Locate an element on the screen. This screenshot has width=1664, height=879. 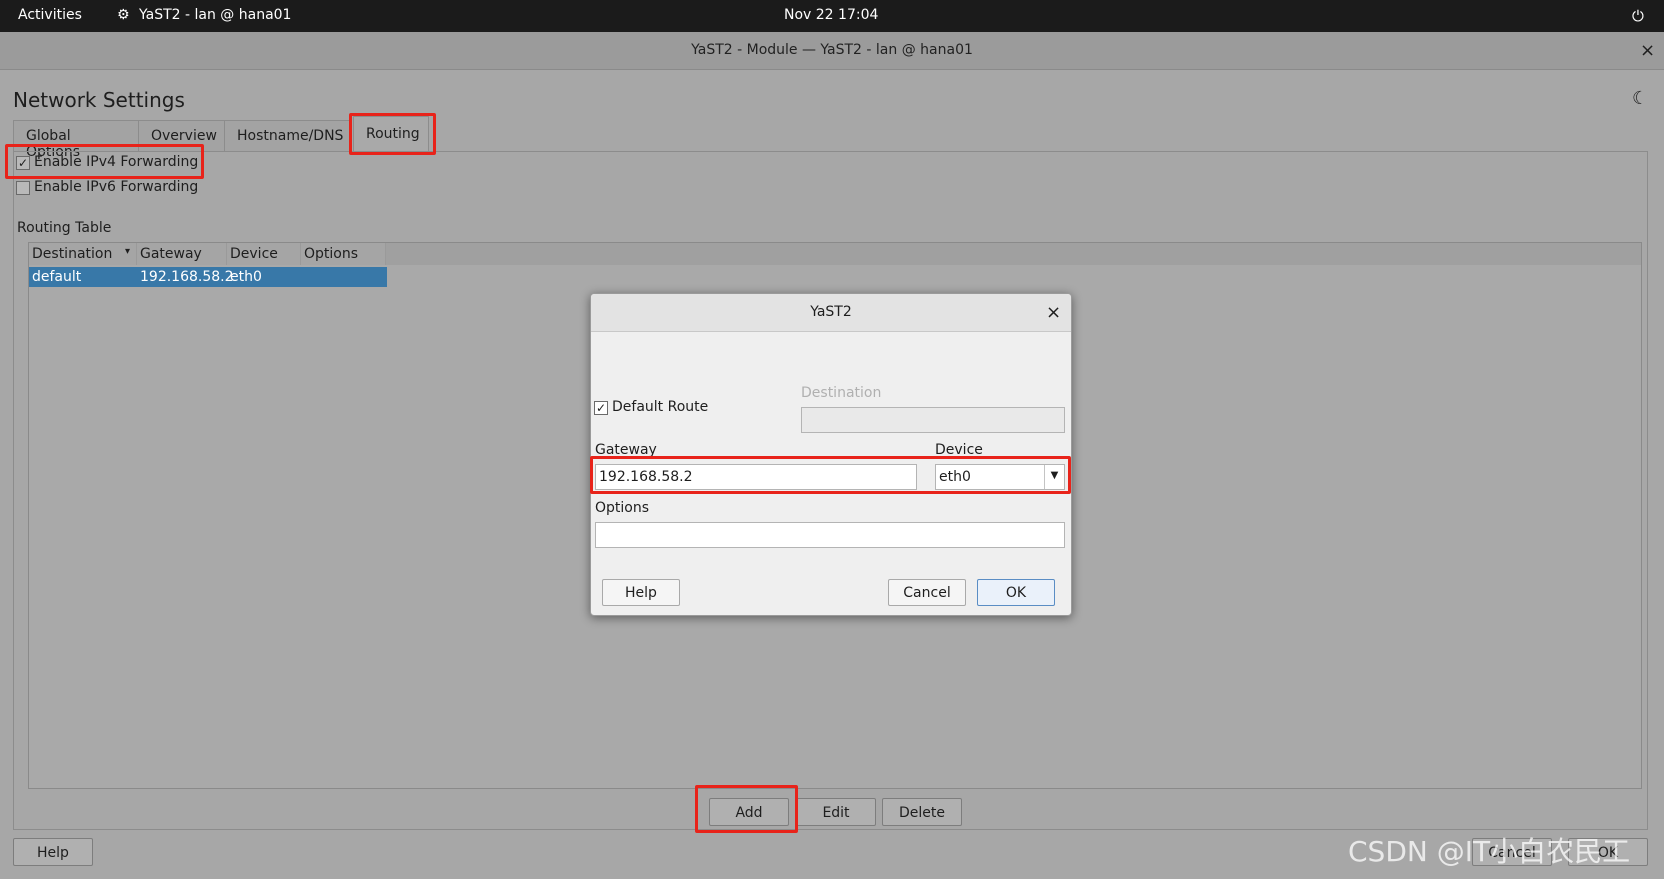
watermark: CSDN @IT小白农民工 is located at coordinates (1489, 851).